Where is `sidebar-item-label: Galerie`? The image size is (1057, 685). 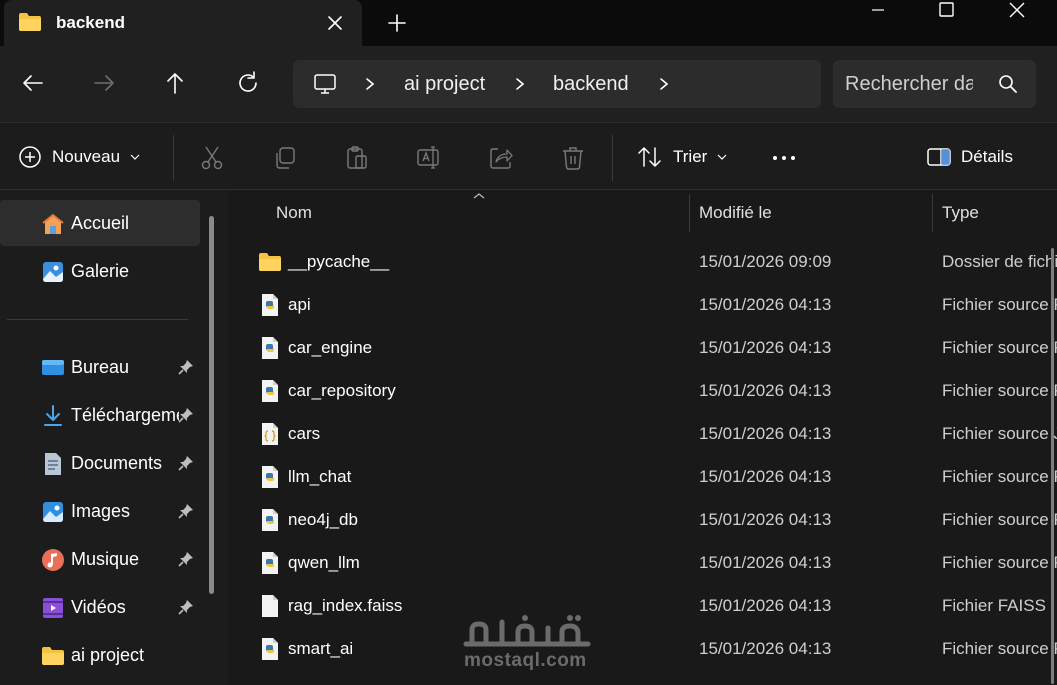 sidebar-item-label: Galerie is located at coordinates (100, 271).